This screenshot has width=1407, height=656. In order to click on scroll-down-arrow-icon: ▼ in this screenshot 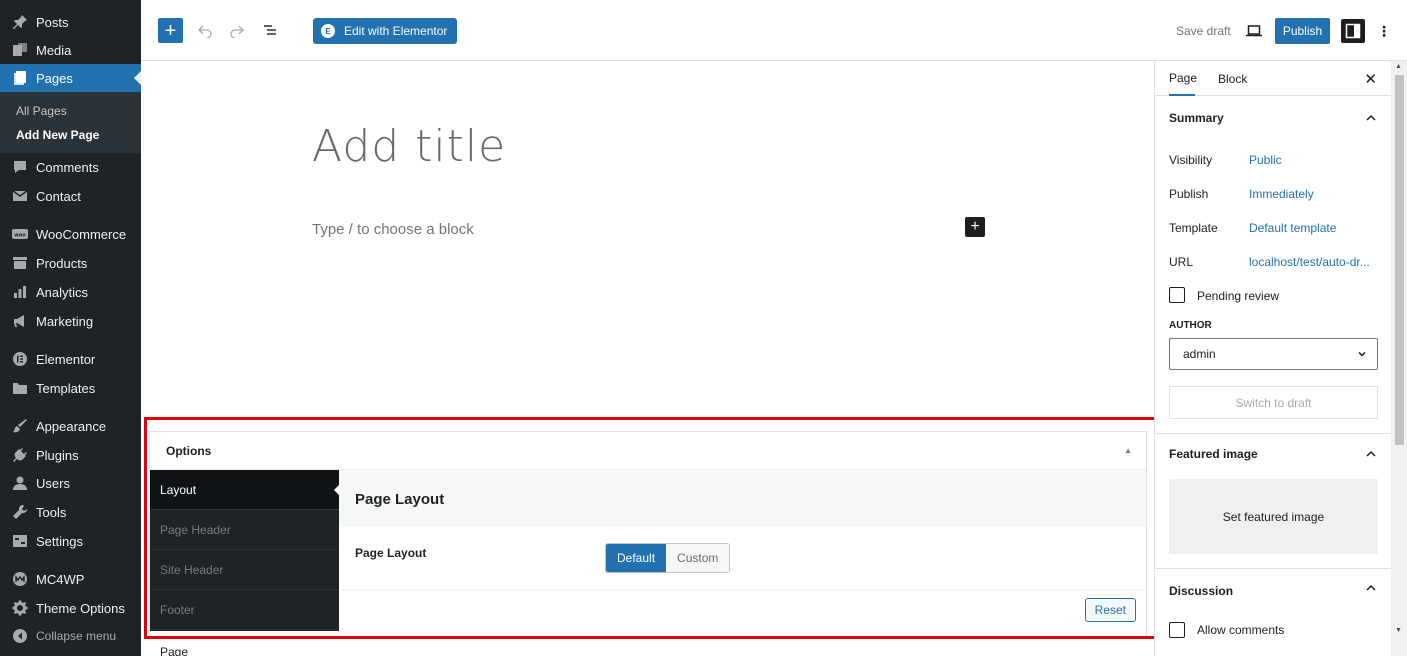, I will do `click(1398, 630)`.